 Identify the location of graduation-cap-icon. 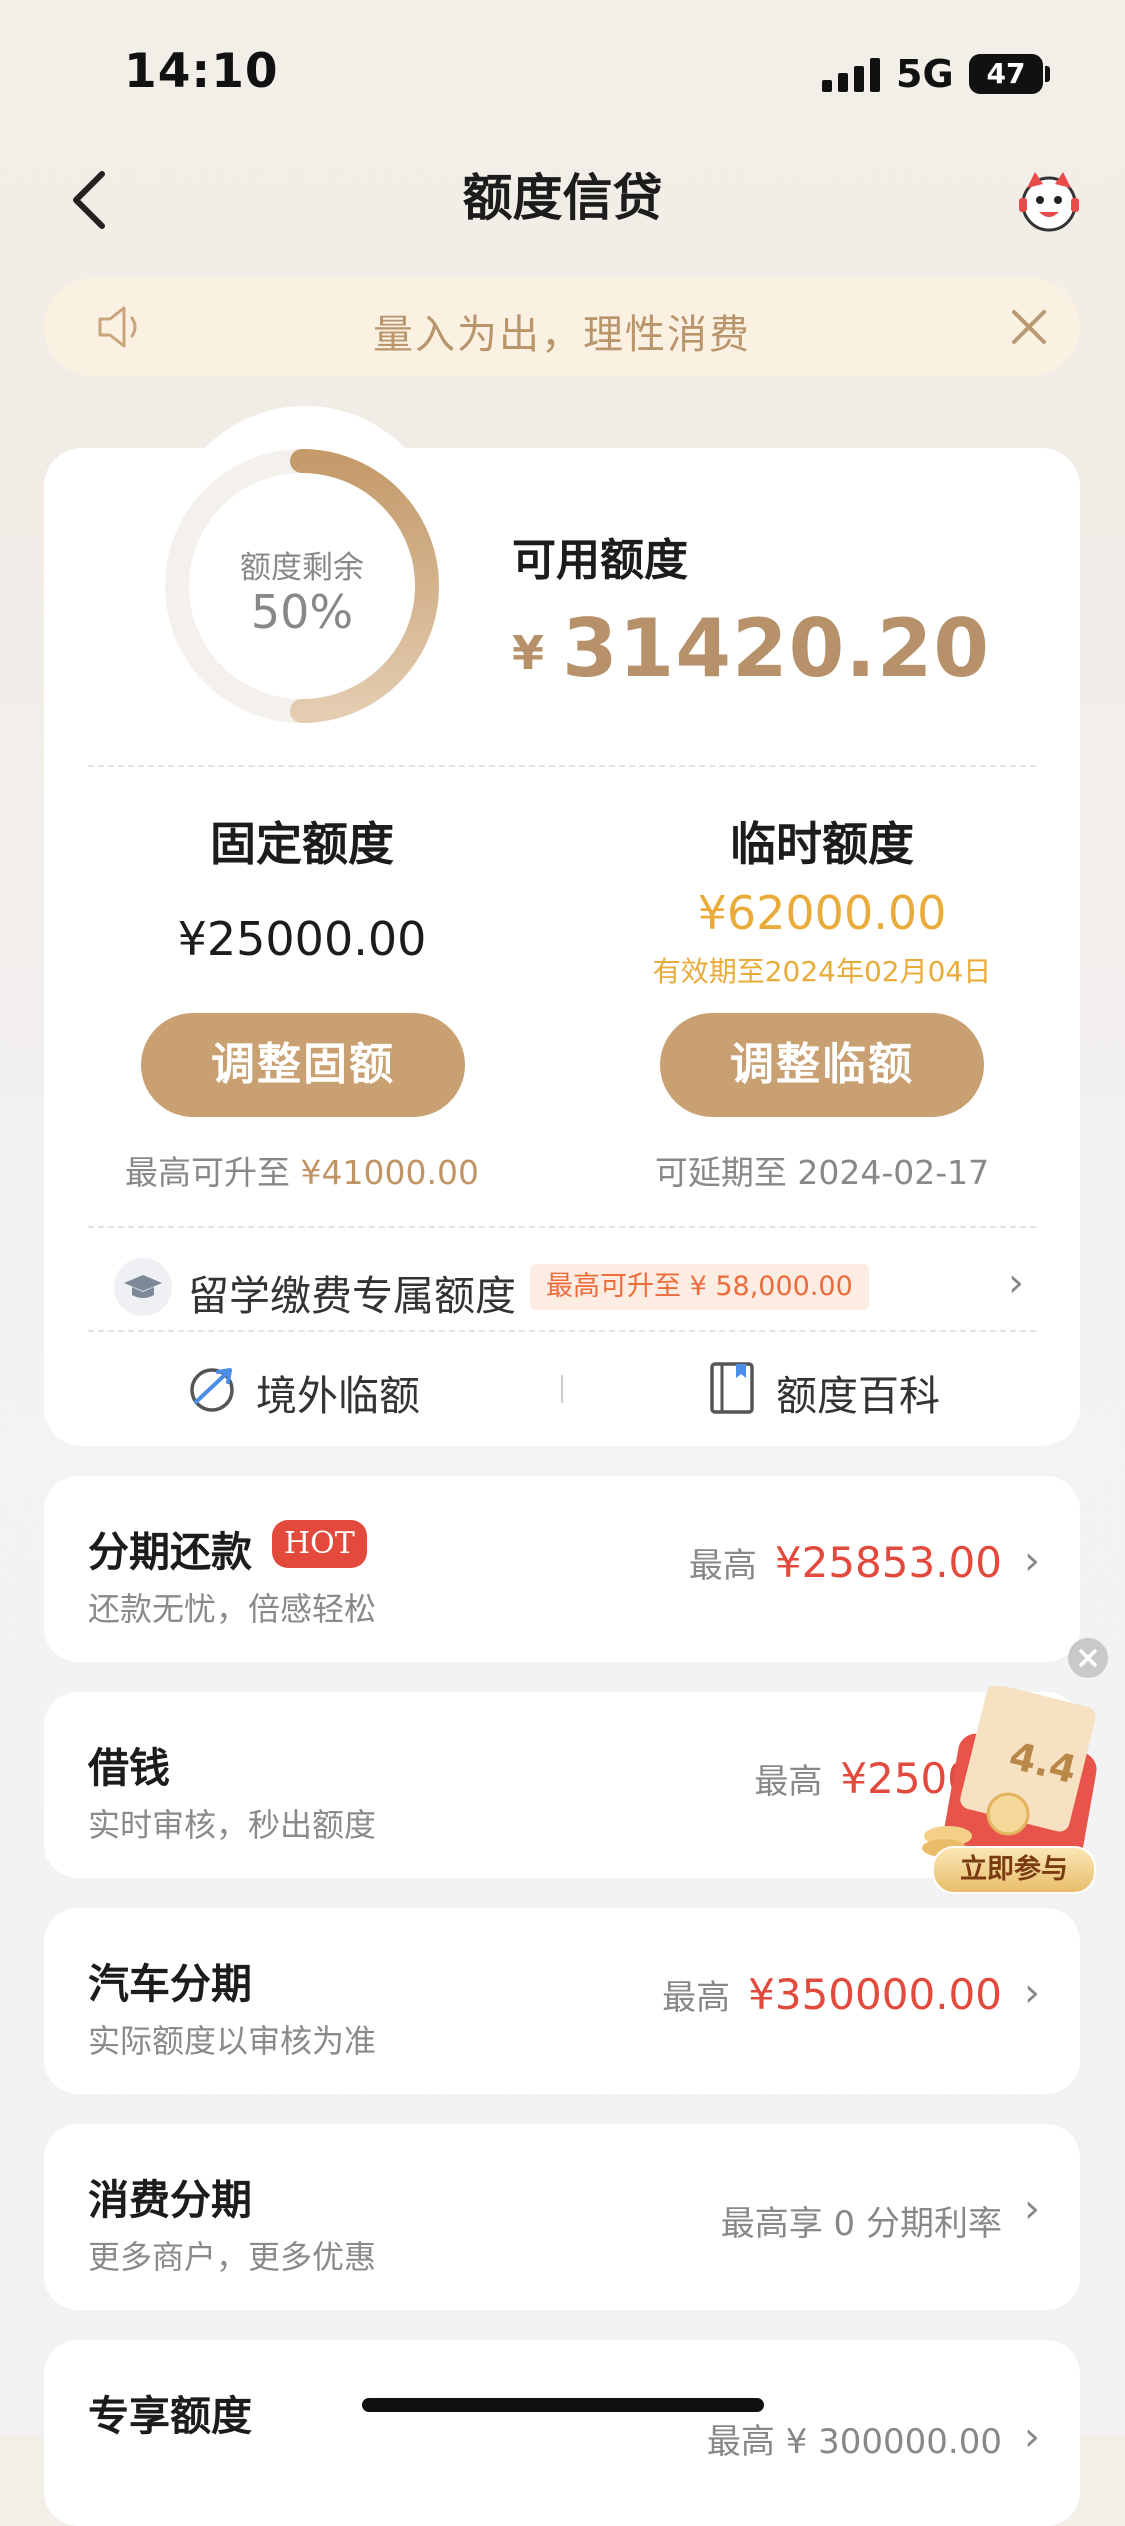
(143, 1287).